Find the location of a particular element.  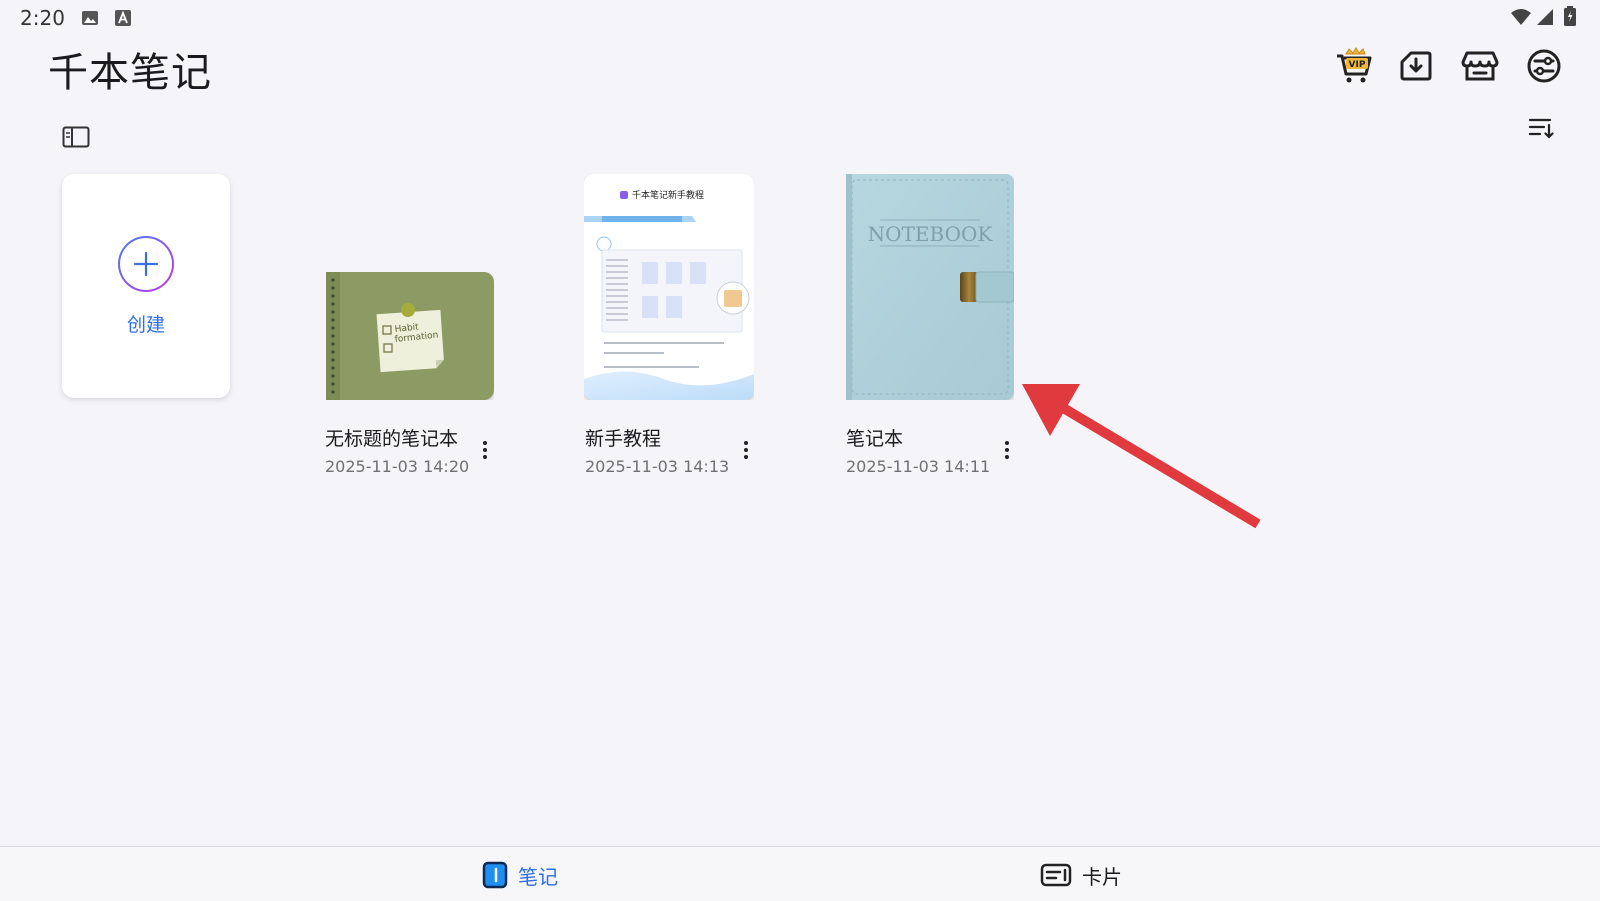

vip-cart-button: VIP is located at coordinates (1354, 66).